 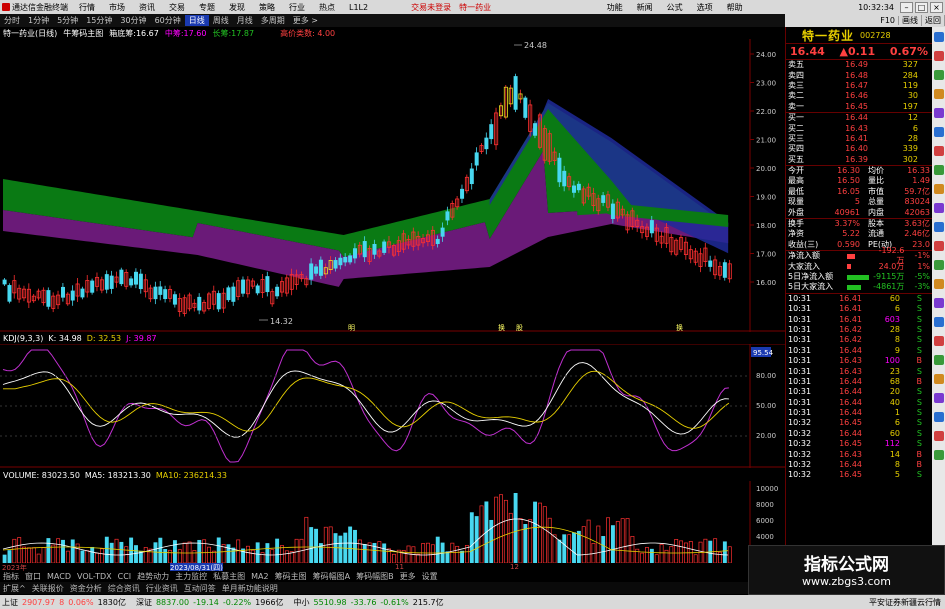 What do you see at coordinates (859, 75) in the screenshot?
I see `ask-row: 卖四 16.48 284` at bounding box center [859, 75].